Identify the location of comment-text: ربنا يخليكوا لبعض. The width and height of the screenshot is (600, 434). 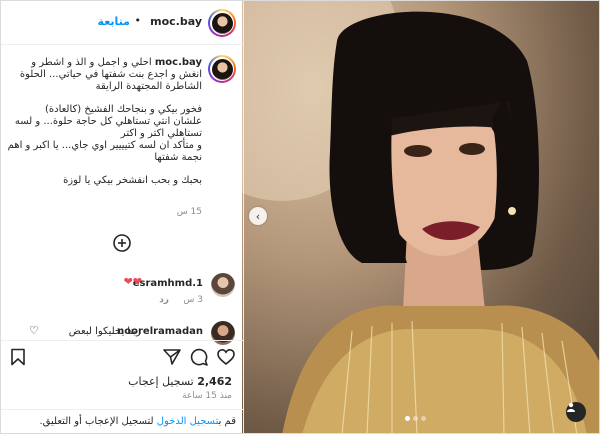
(104, 331).